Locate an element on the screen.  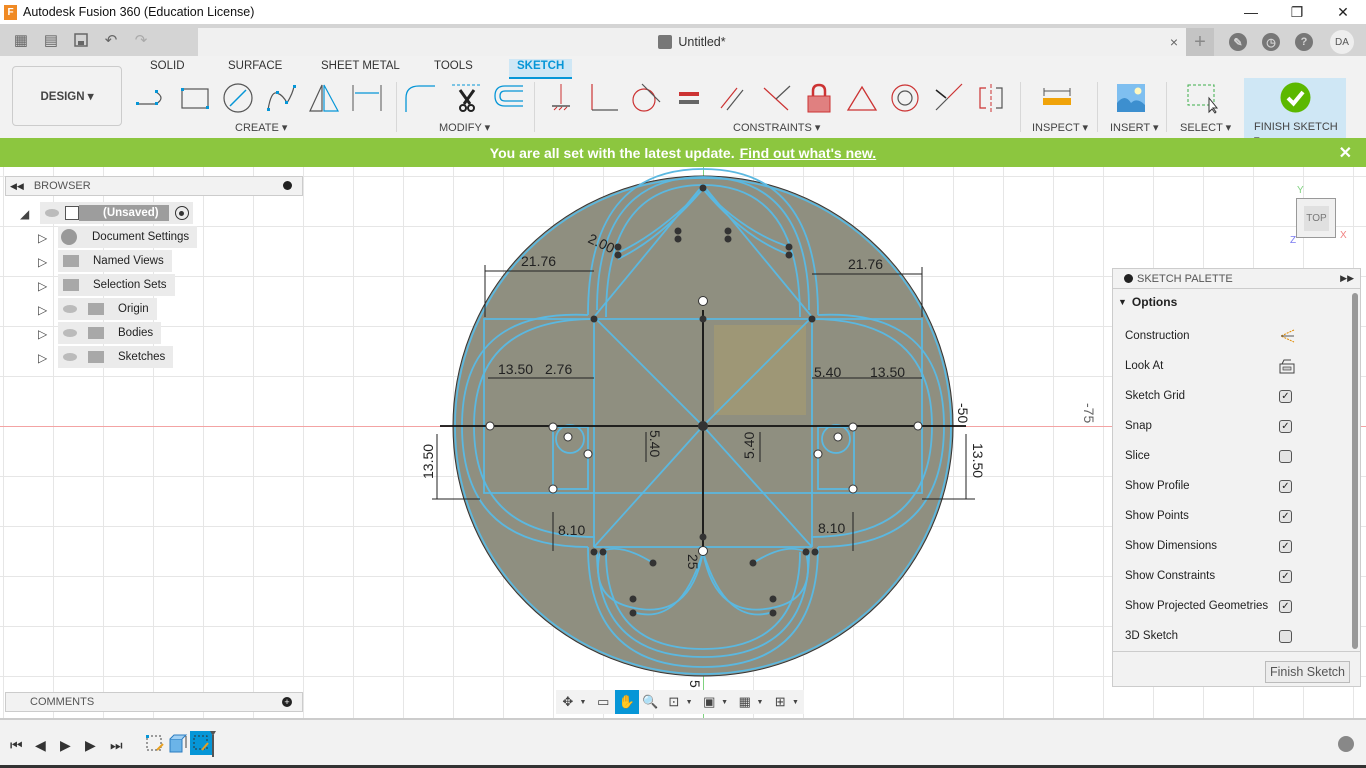
orbit-icon: ✥ is located at coordinates (568, 702).